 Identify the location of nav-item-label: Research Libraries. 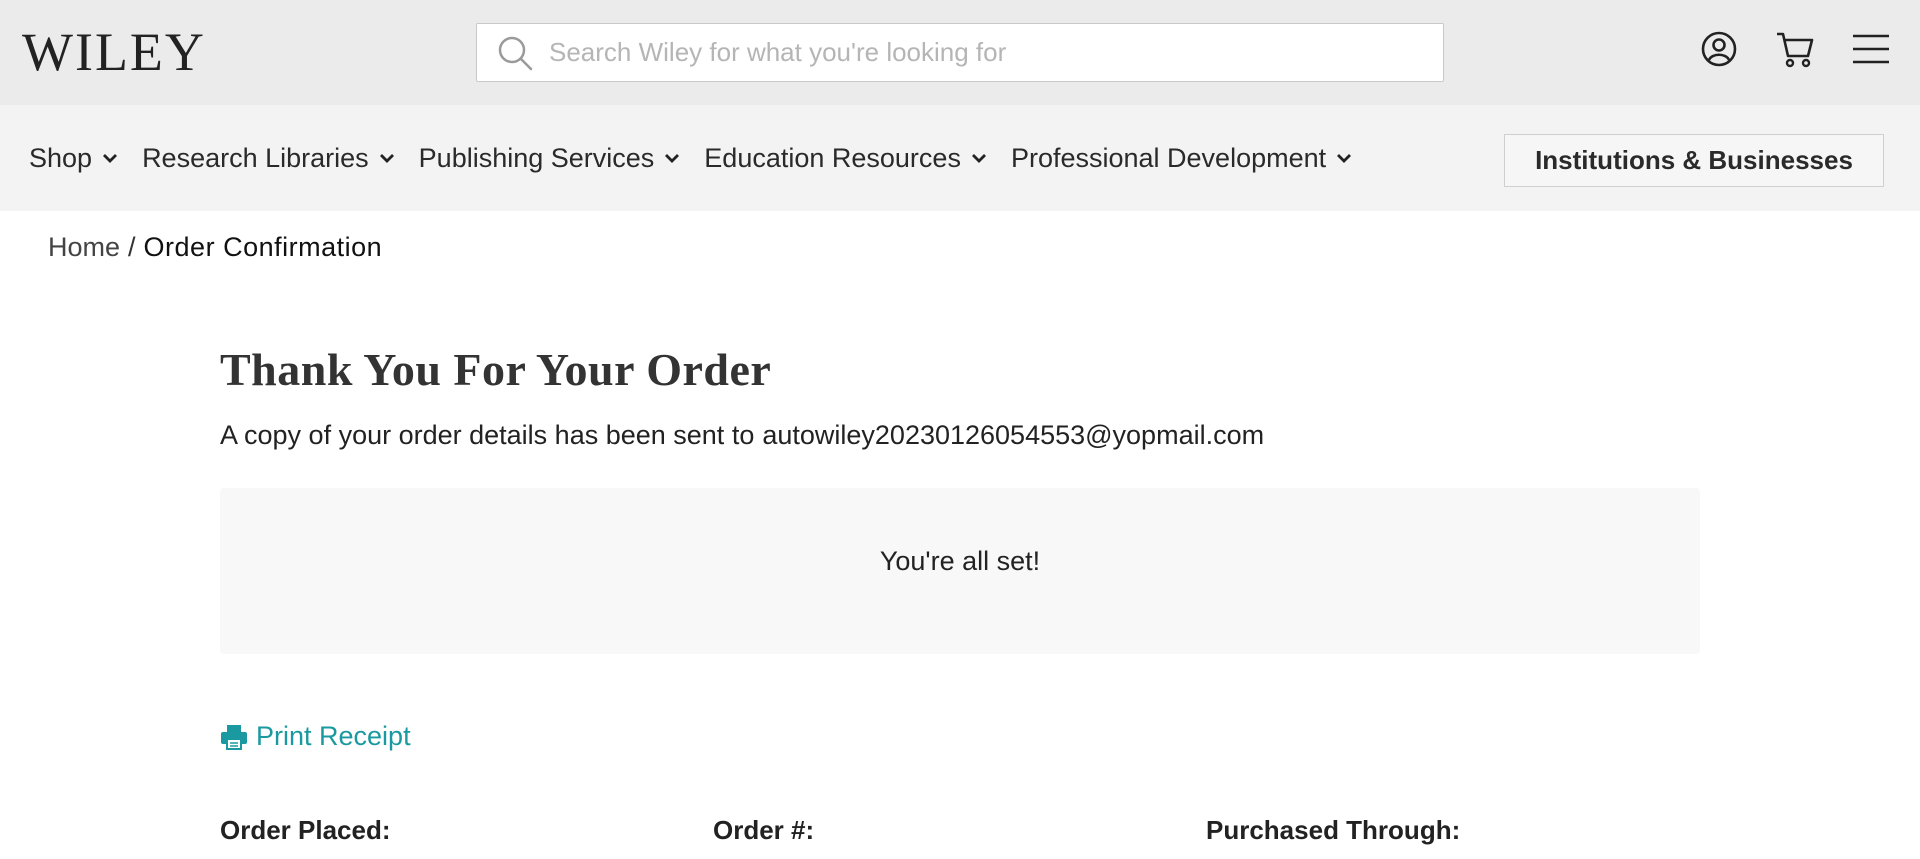
(255, 157).